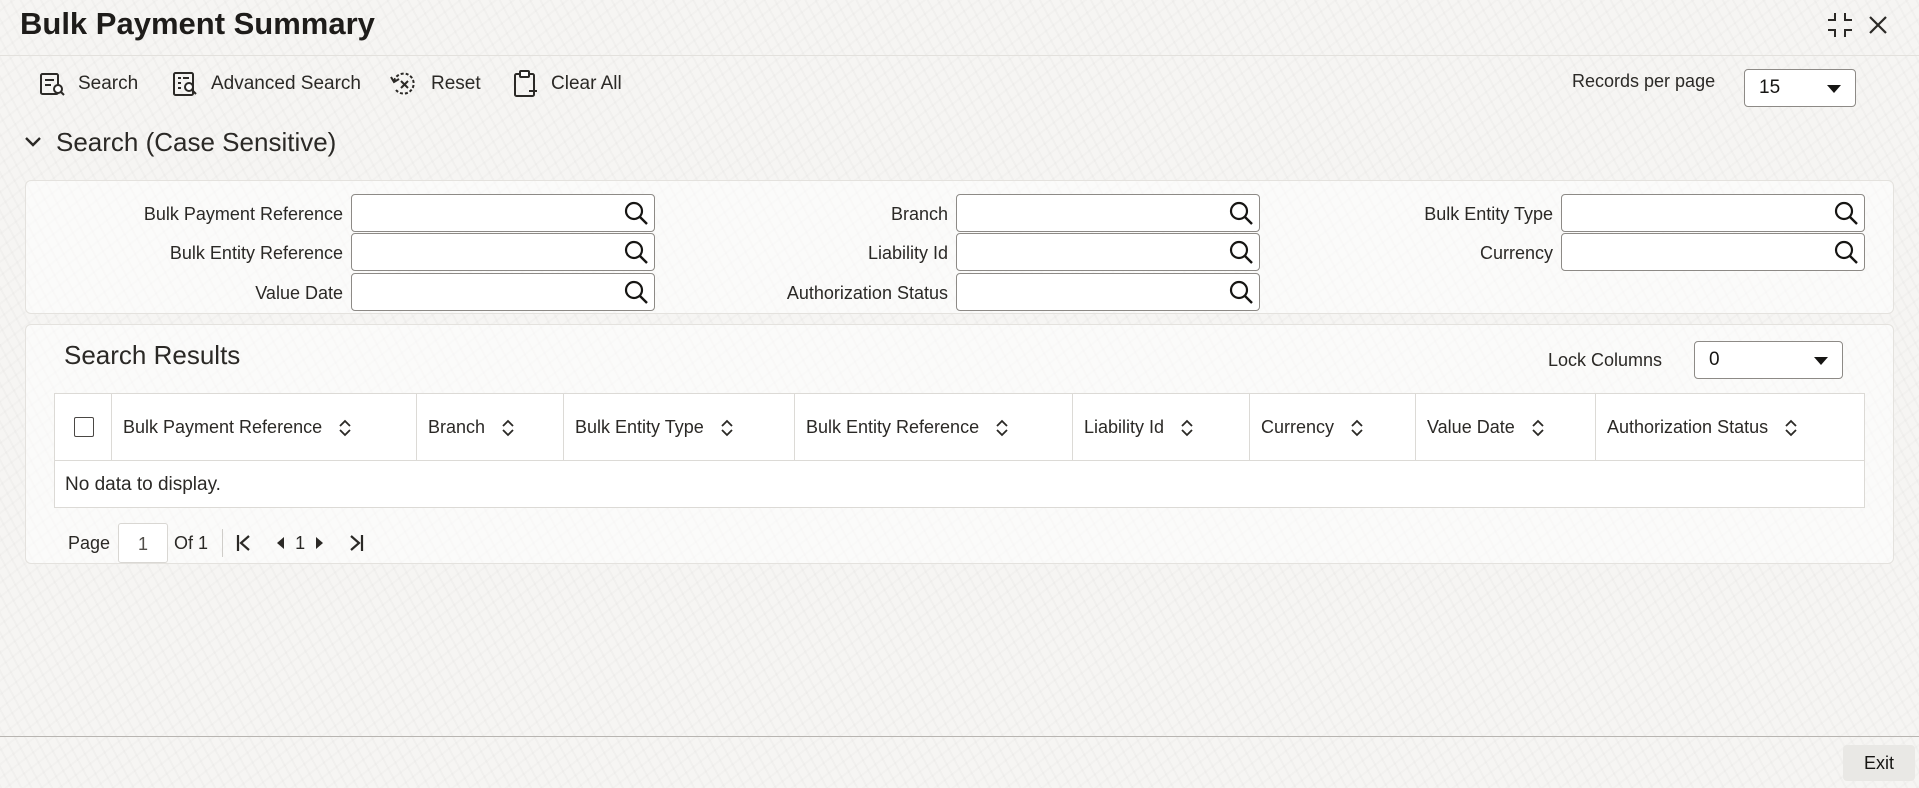 The width and height of the screenshot is (1919, 788). I want to click on records-per-page-value: 15, so click(1770, 87).